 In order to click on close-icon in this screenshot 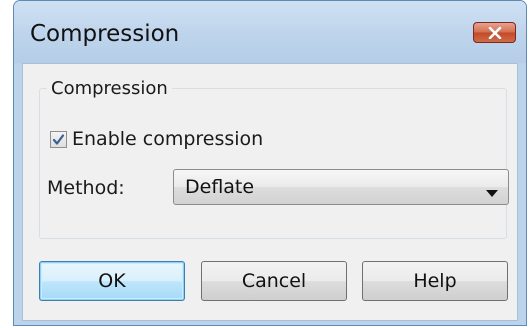, I will do `click(495, 32)`.